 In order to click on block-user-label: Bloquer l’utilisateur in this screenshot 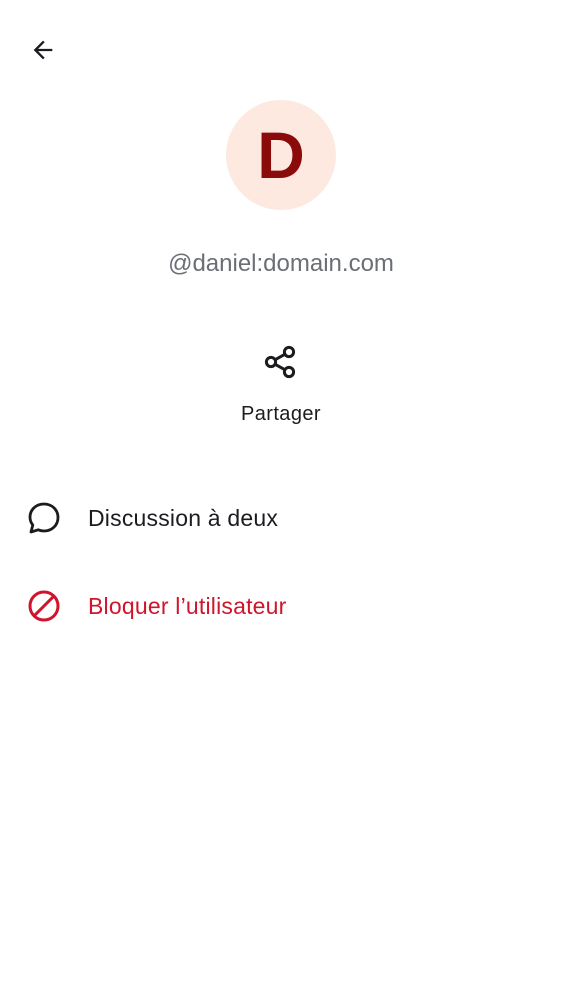, I will do `click(187, 606)`.